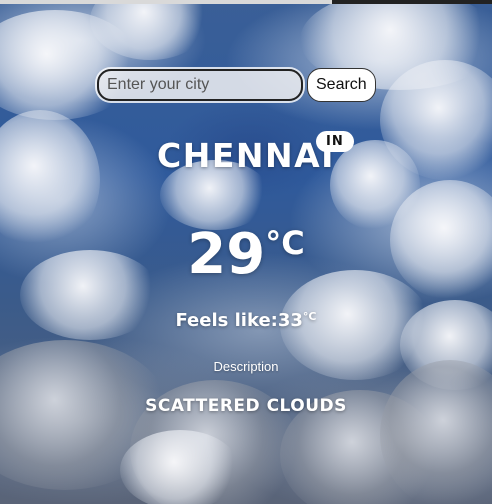 This screenshot has height=504, width=492. I want to click on country-badge: IN, so click(335, 141).